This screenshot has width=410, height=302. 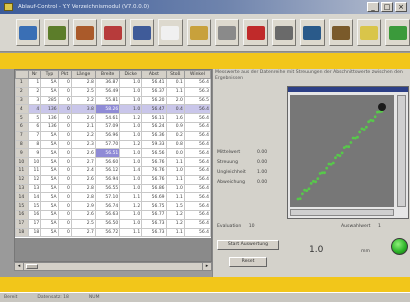 What do you see at coordinates (107, 118) in the screenshot?
I see `table-cell: 54.61` at bounding box center [107, 118].